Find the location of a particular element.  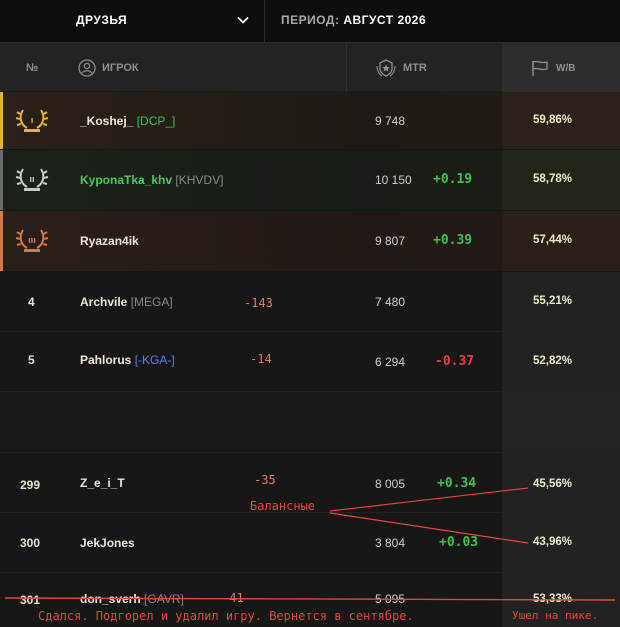

rank-number: 4 is located at coordinates (31, 302).